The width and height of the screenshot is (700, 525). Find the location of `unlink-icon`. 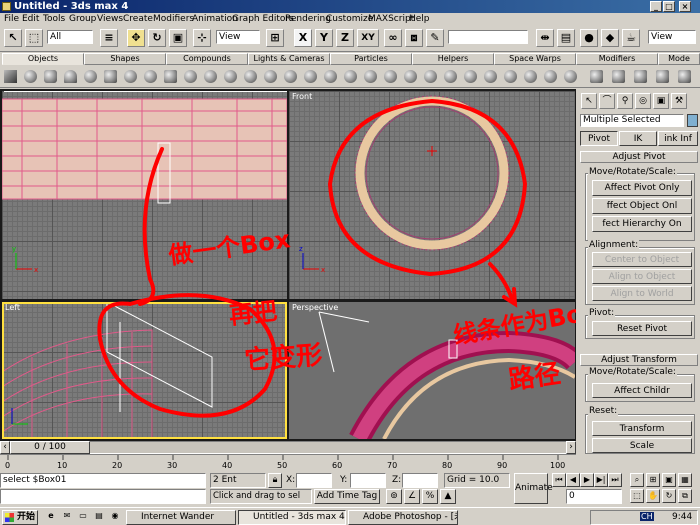

unlink-icon is located at coordinates (662, 76).